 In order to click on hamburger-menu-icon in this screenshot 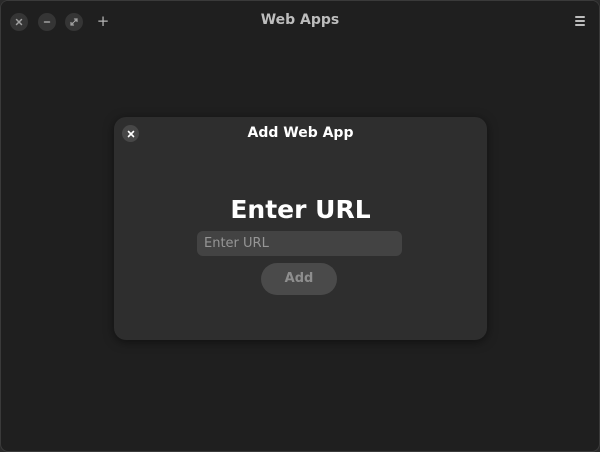, I will do `click(580, 21)`.